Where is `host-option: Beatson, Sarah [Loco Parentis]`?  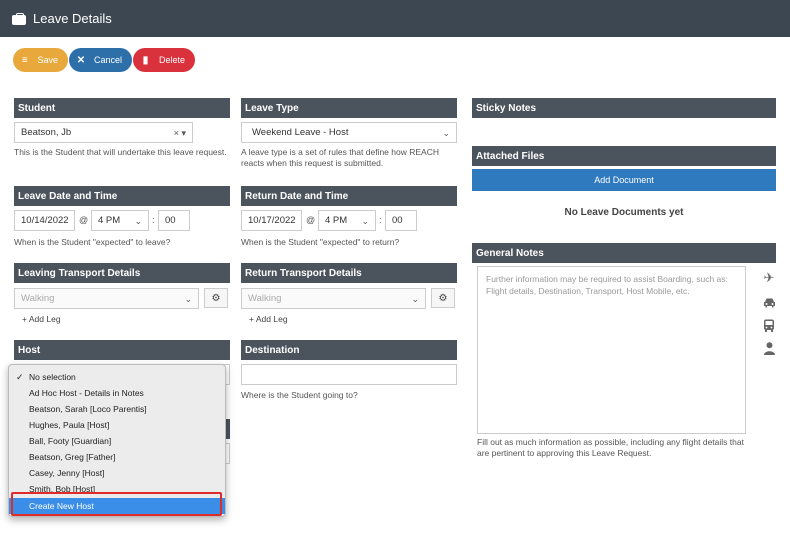 host-option: Beatson, Sarah [Loco Parentis] is located at coordinates (117, 409).